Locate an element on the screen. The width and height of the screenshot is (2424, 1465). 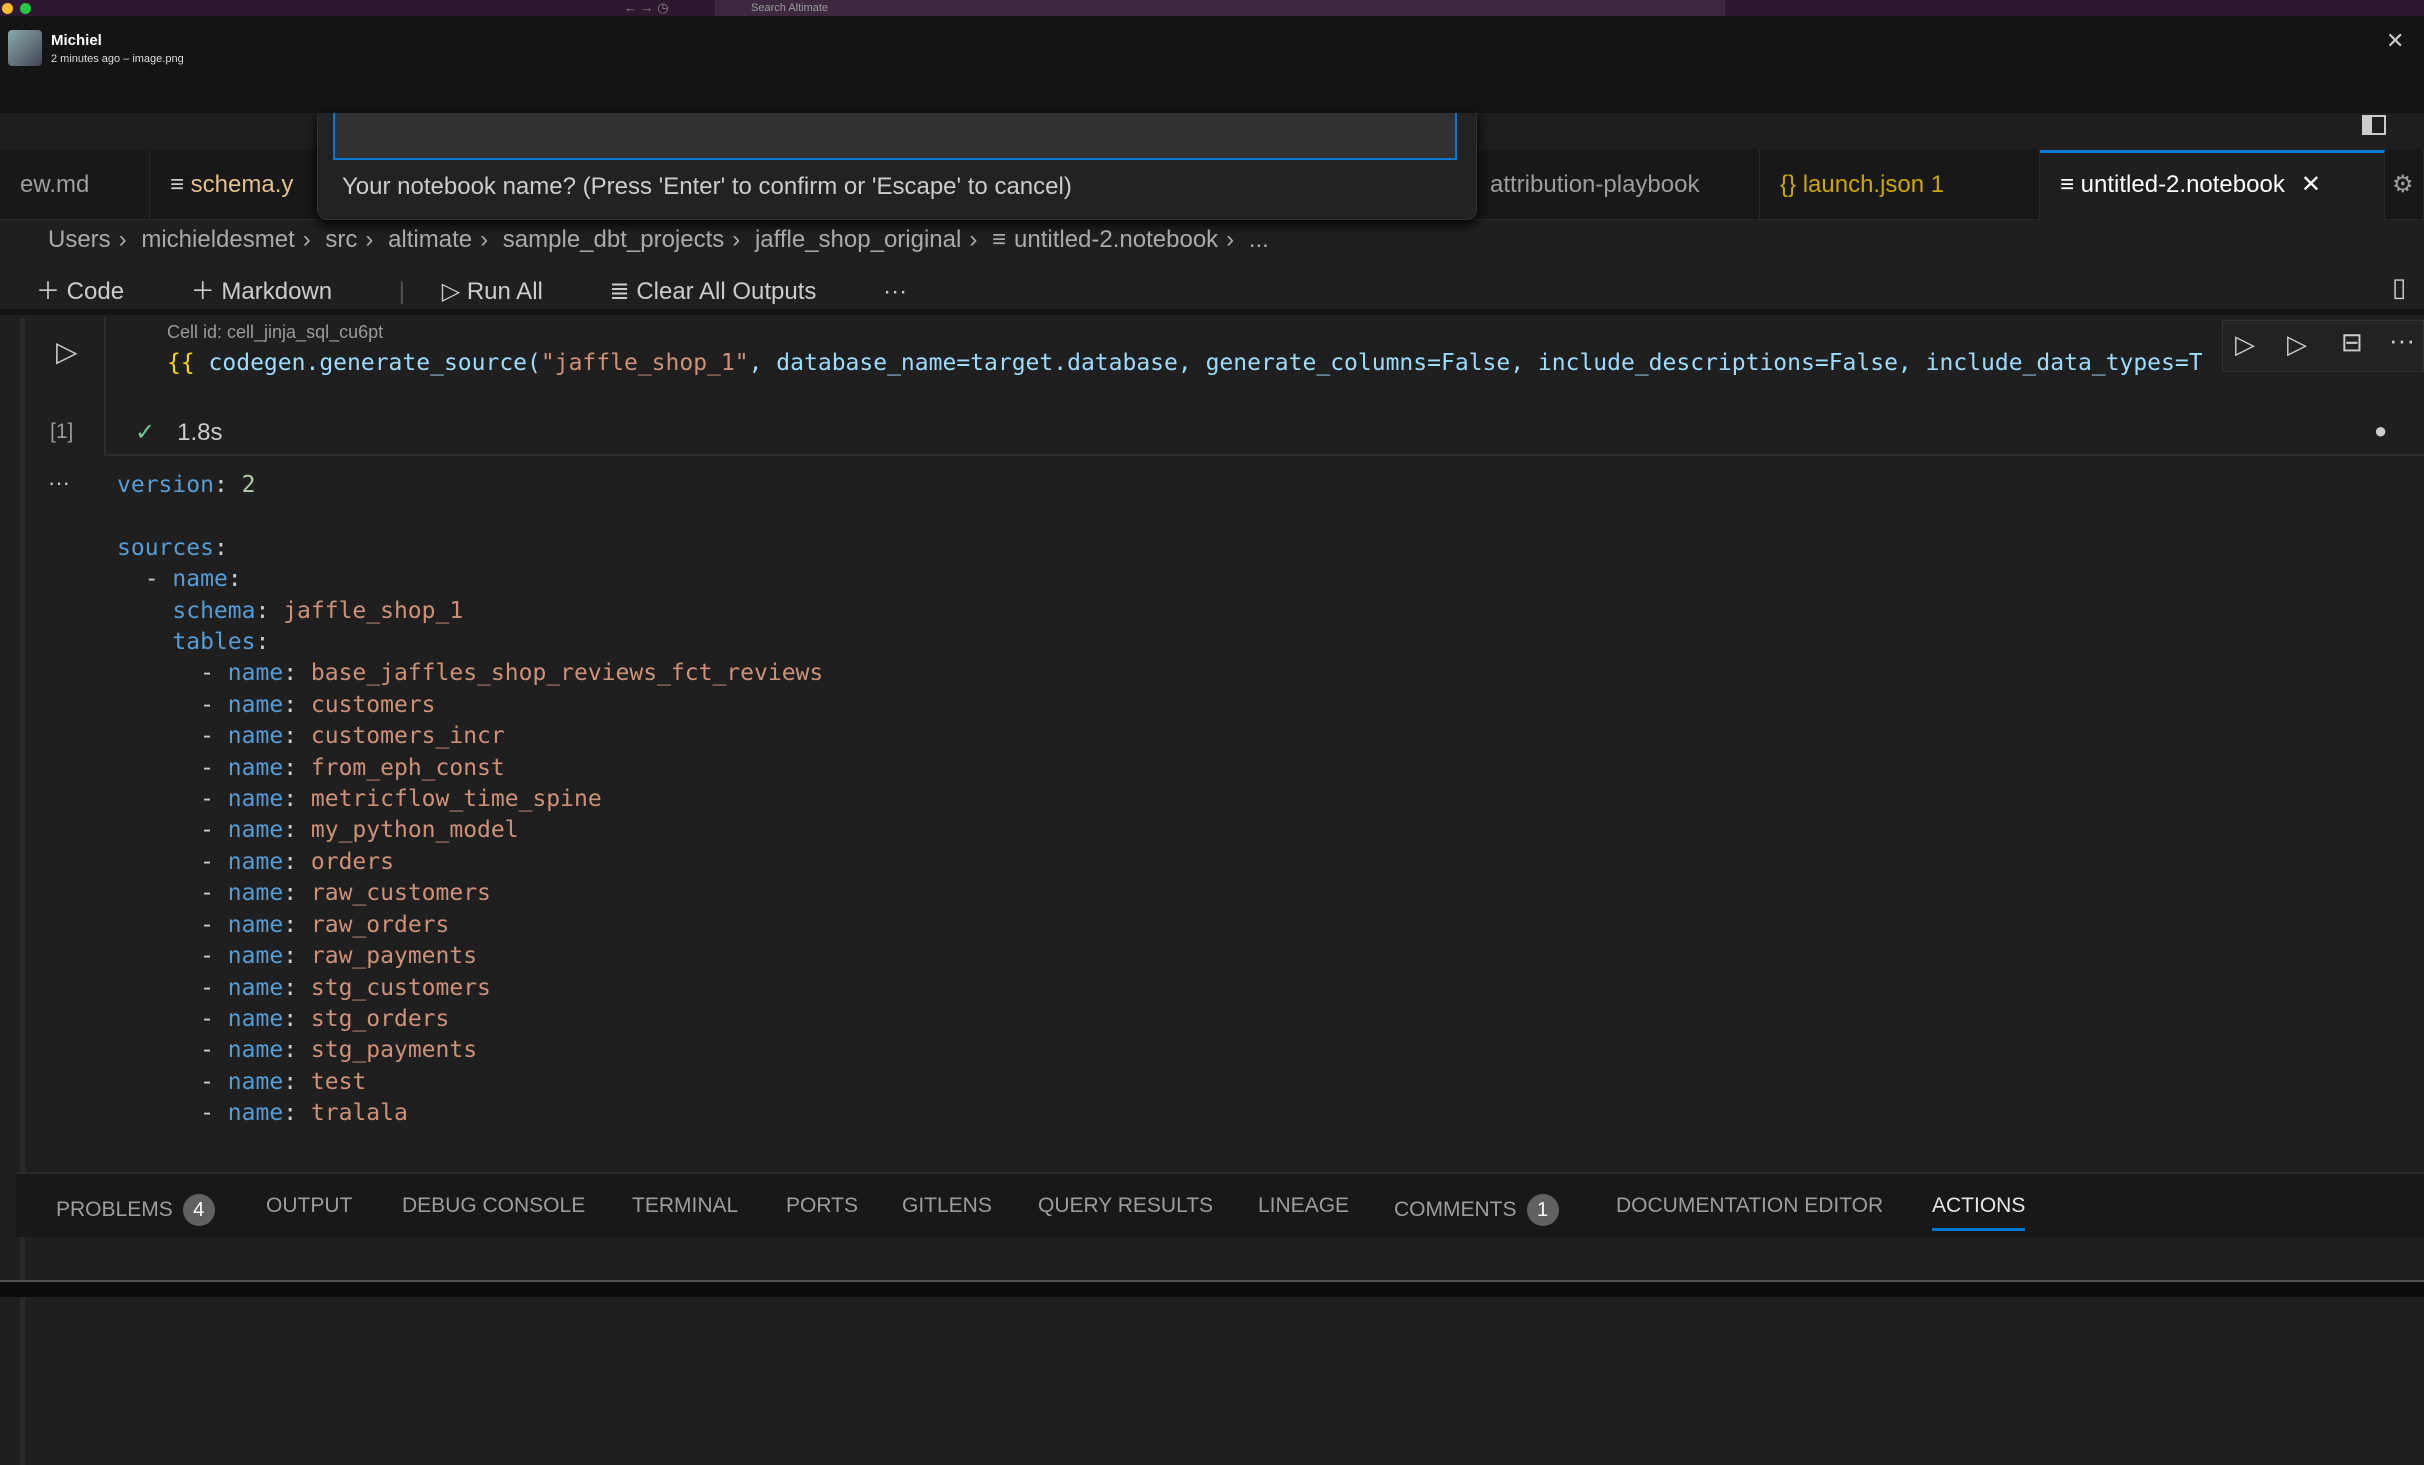
output-line: - name: my_python_model is located at coordinates (359, 830).